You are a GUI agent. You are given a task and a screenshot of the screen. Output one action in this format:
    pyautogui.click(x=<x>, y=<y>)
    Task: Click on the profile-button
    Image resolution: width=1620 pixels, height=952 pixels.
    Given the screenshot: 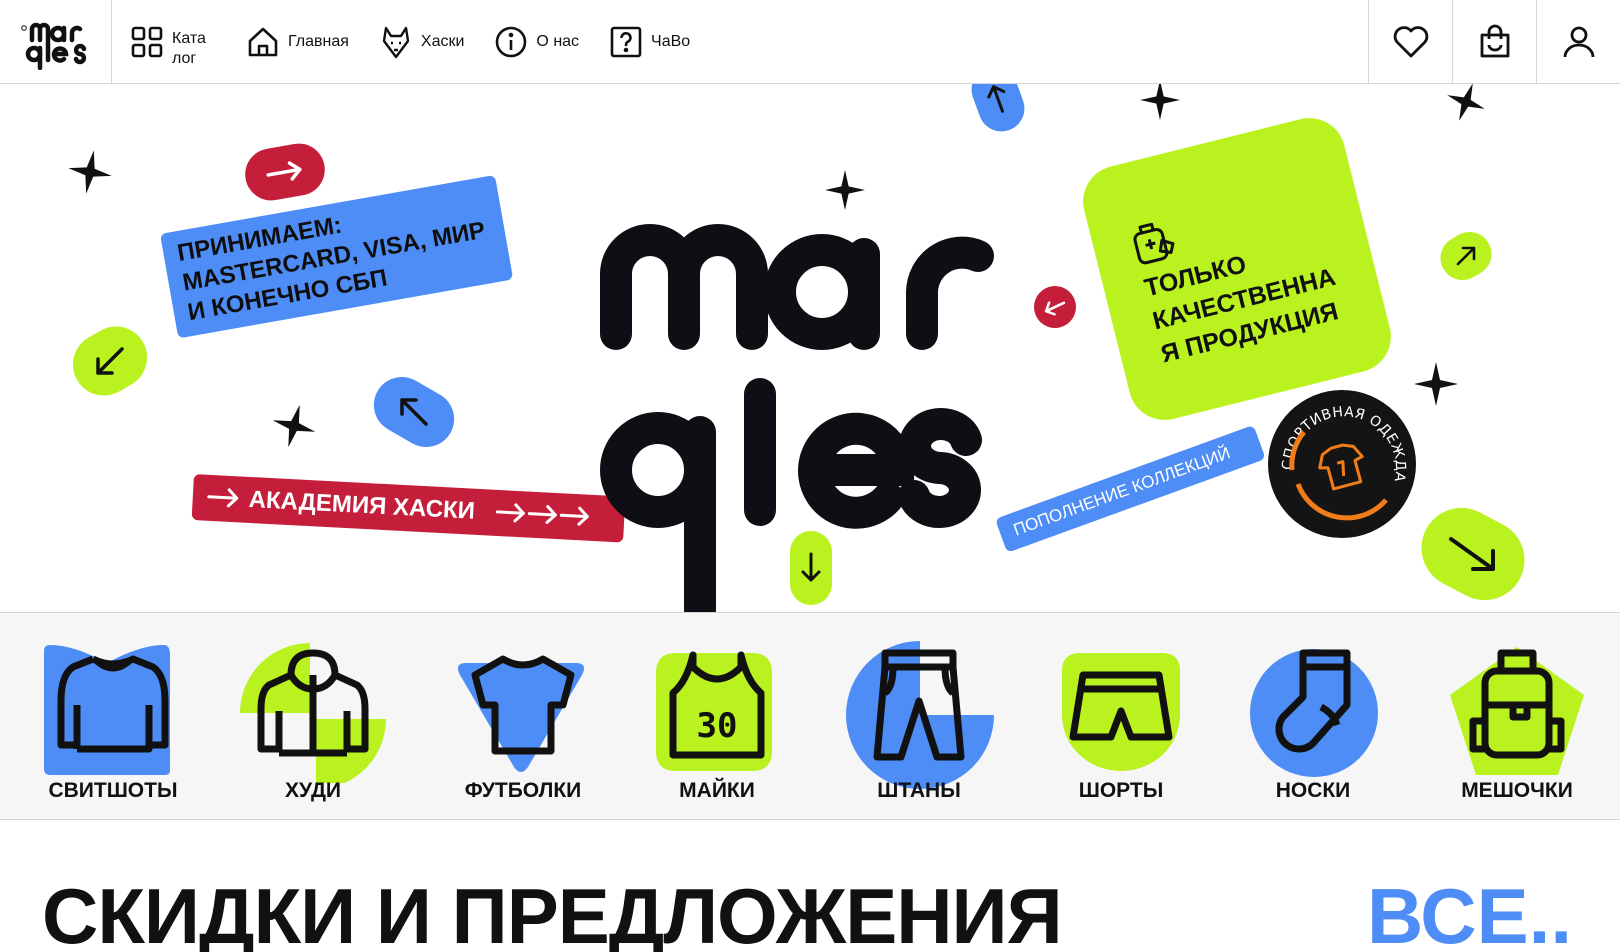 What is the action you would take?
    pyautogui.click(x=1578, y=42)
    